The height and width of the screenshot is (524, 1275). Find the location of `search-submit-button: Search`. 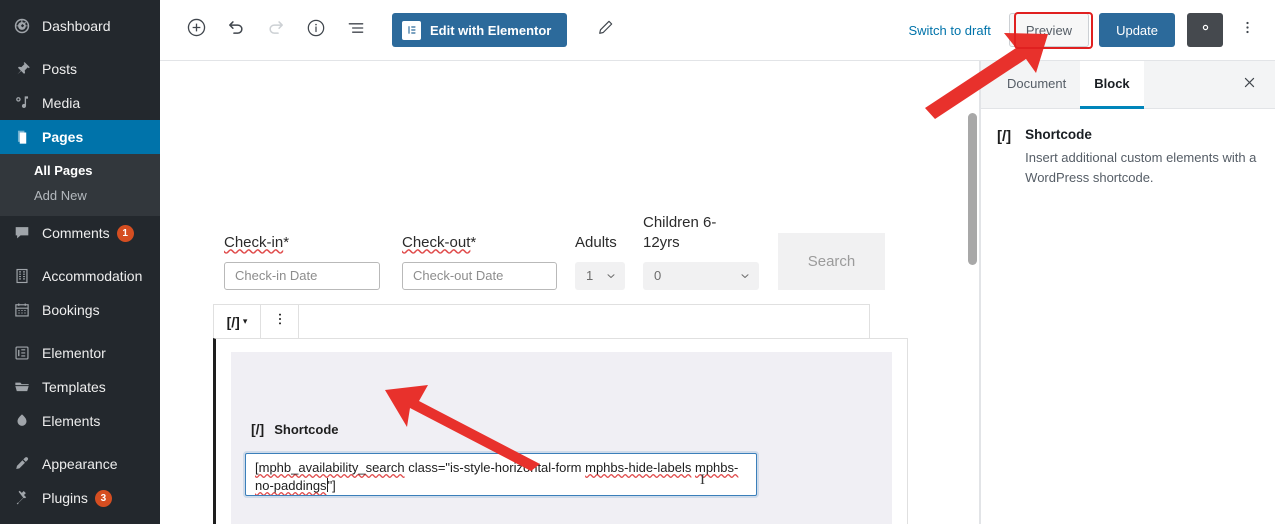

search-submit-button: Search is located at coordinates (831, 261).